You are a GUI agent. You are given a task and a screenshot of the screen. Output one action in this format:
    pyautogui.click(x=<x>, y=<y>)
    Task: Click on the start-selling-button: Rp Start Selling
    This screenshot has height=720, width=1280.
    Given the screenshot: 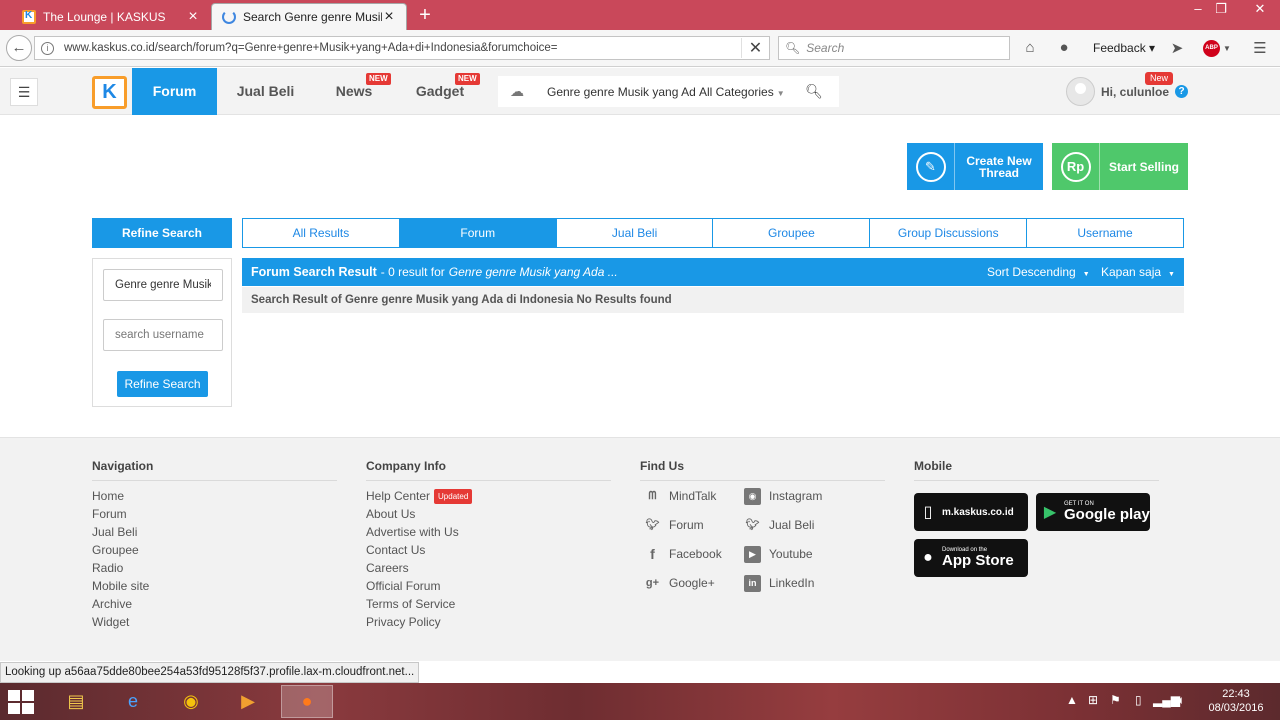 What is the action you would take?
    pyautogui.click(x=1120, y=166)
    